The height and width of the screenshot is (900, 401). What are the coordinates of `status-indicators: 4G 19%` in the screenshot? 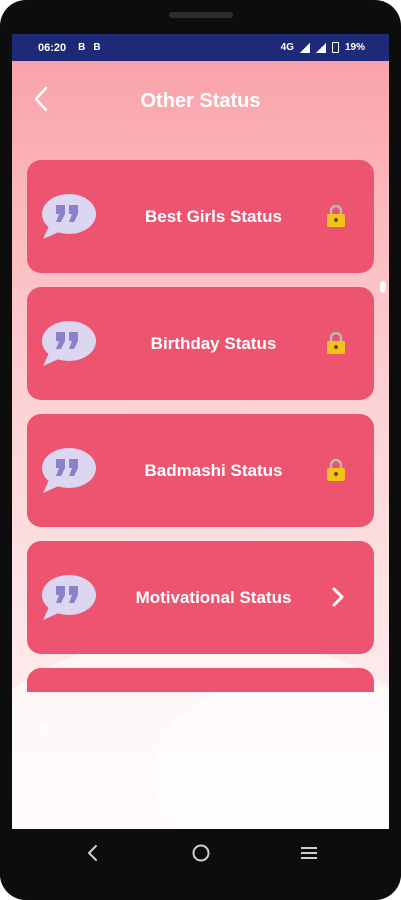 It's located at (323, 47).